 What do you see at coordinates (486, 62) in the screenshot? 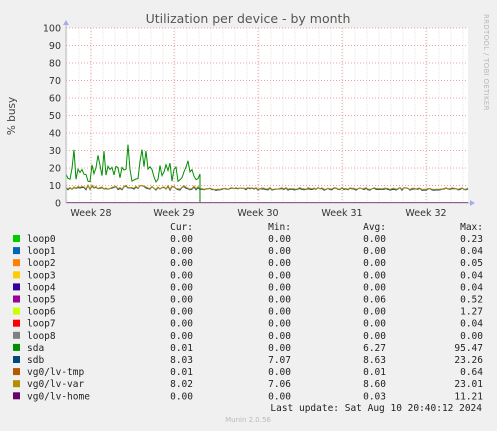
I see `rrdtool-watermark: RRDTOOL / TOBI OETIKER` at bounding box center [486, 62].